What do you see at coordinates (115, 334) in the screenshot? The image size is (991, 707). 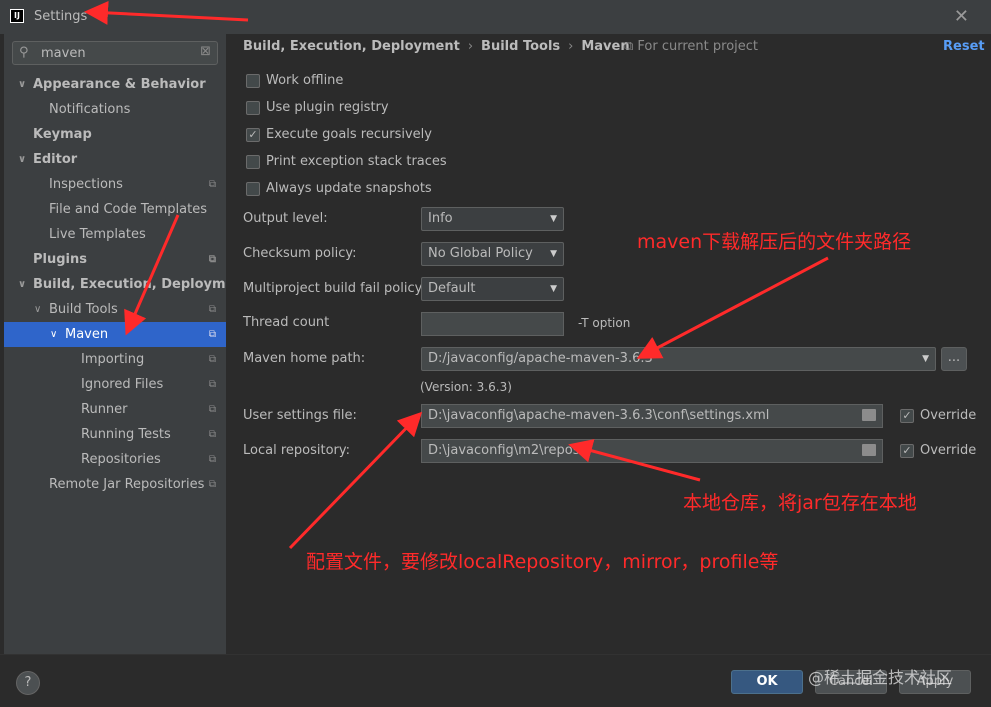 I see `tree-item-maven: ∨ Maven ⧉` at bounding box center [115, 334].